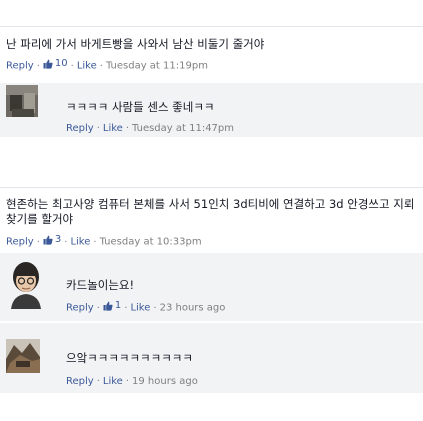  I want to click on like-count-number: 1, so click(118, 305).